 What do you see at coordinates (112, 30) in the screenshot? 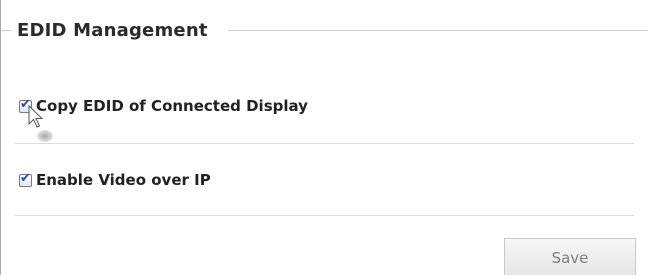
I see `panel-title: EDID Management` at bounding box center [112, 30].